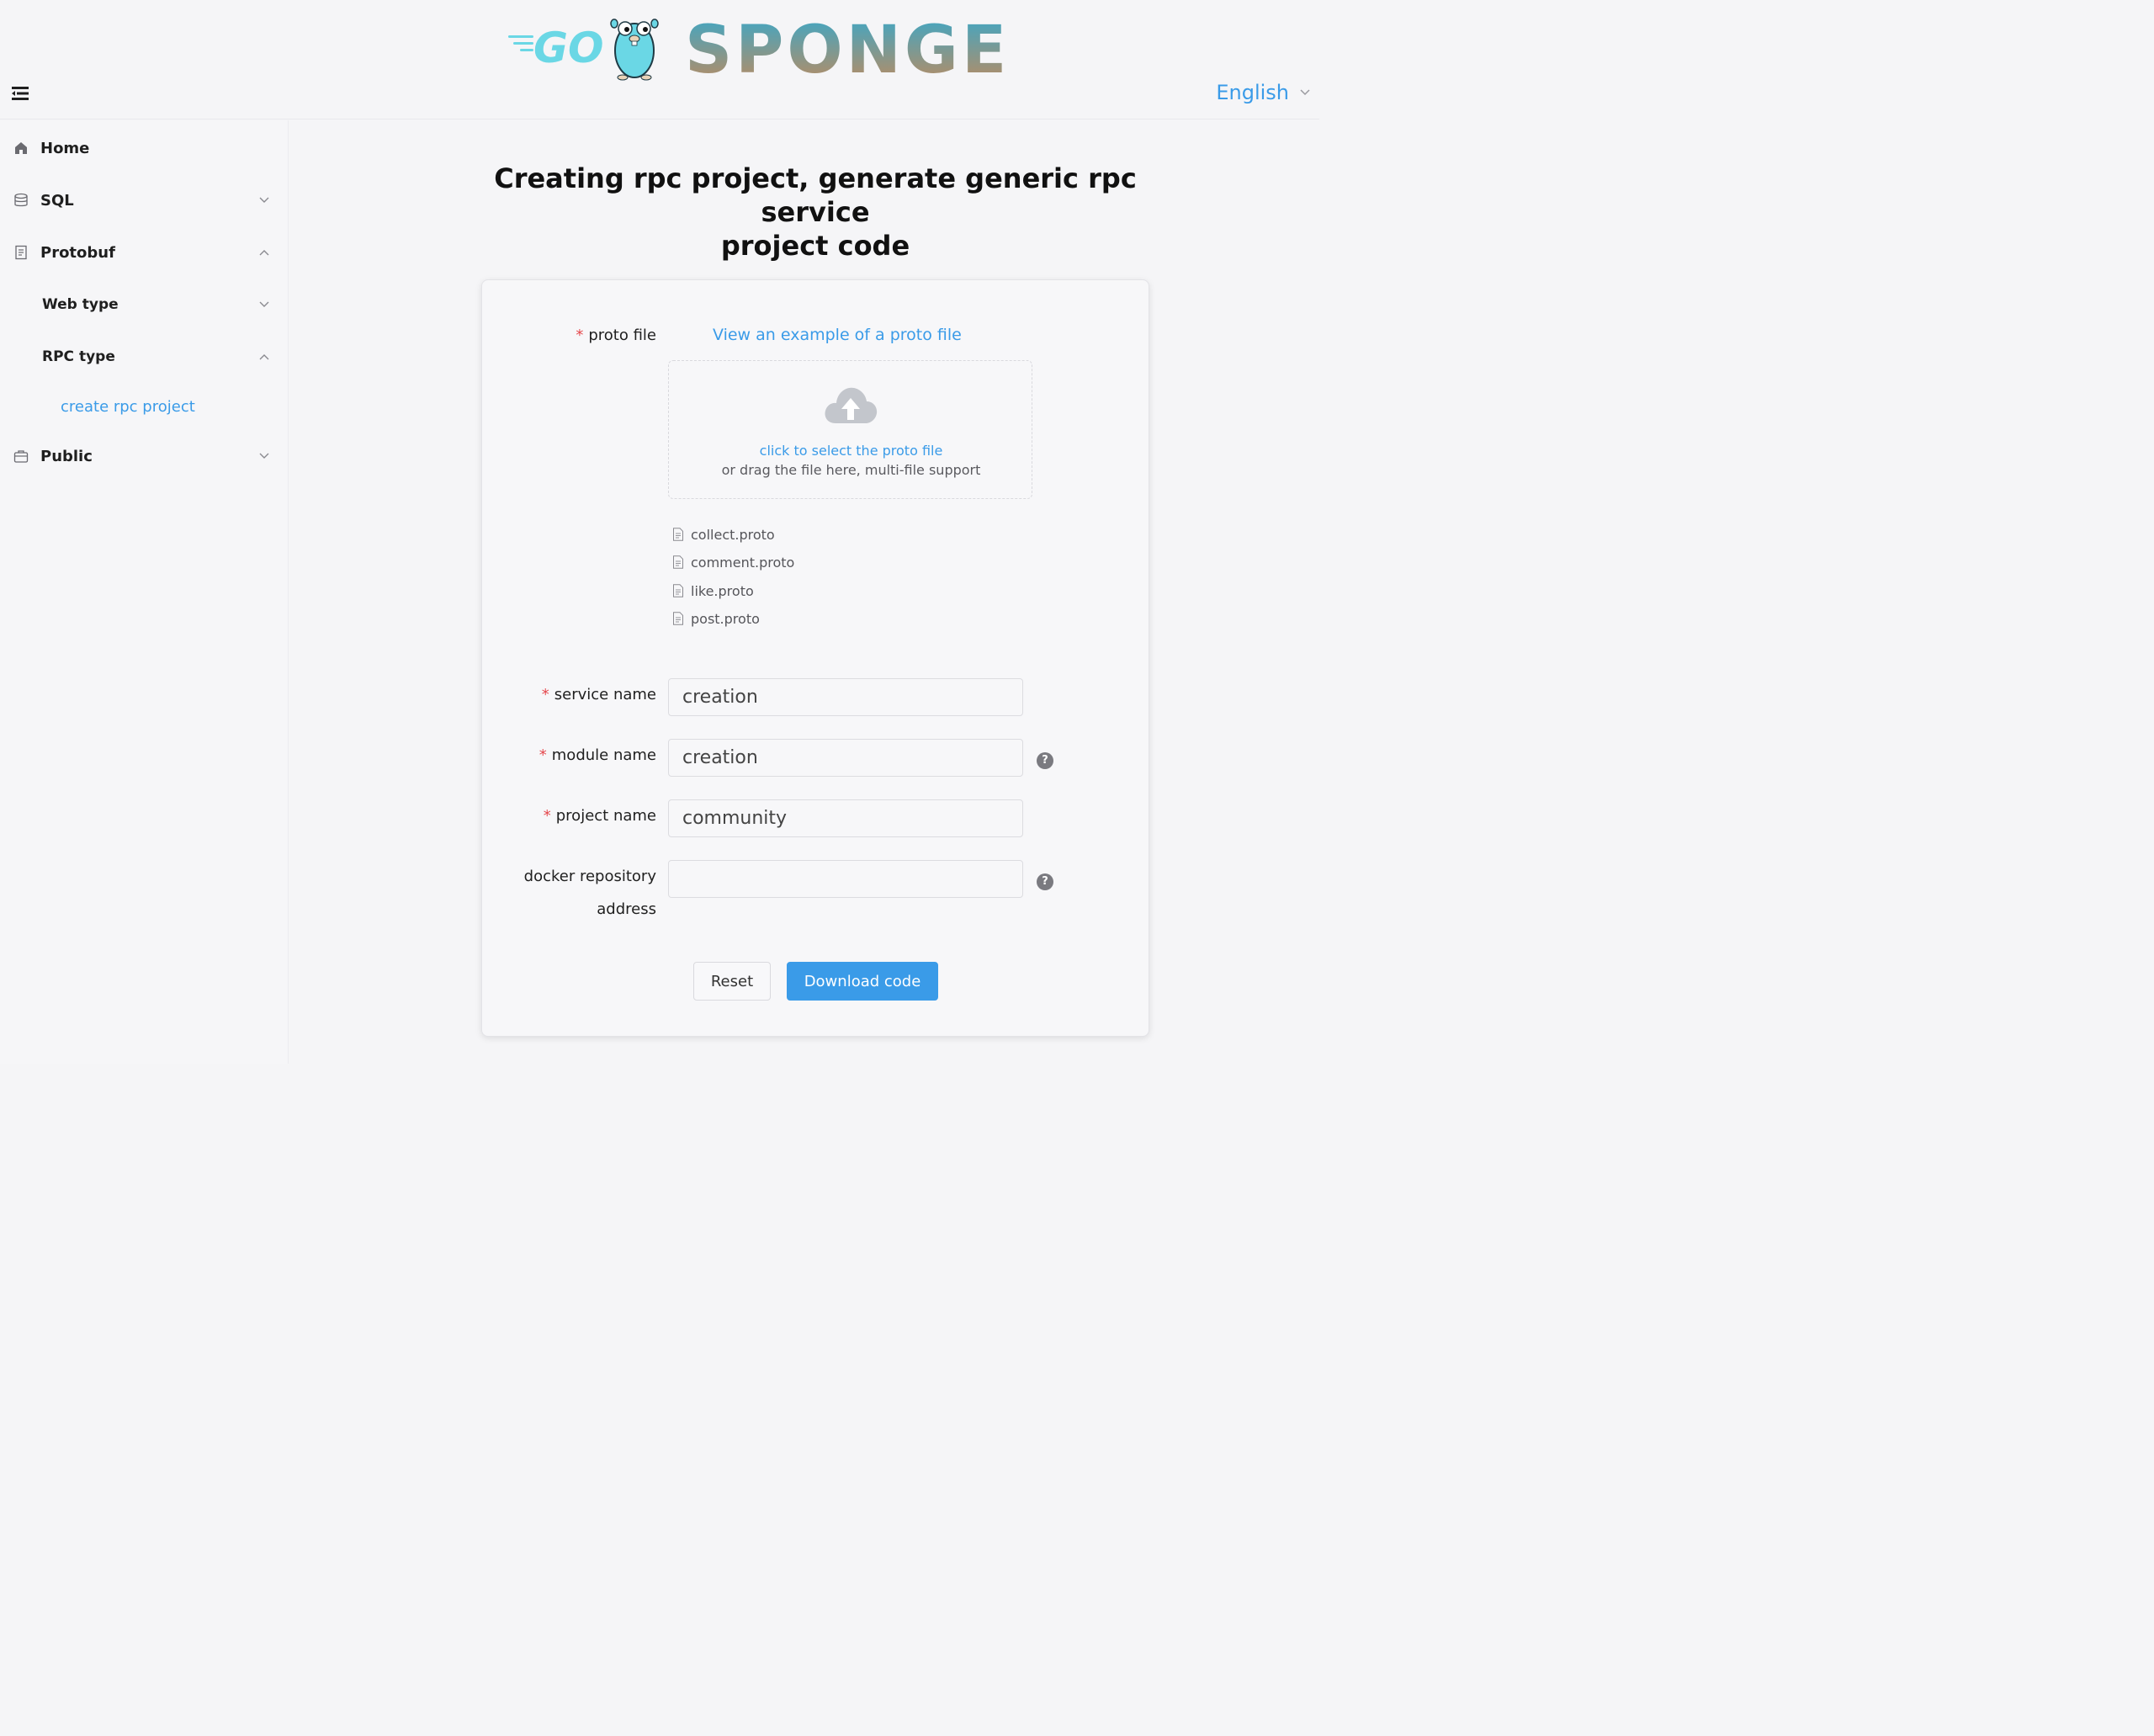  Describe the element at coordinates (725, 618) in the screenshot. I see `file-name: post.proto` at that location.